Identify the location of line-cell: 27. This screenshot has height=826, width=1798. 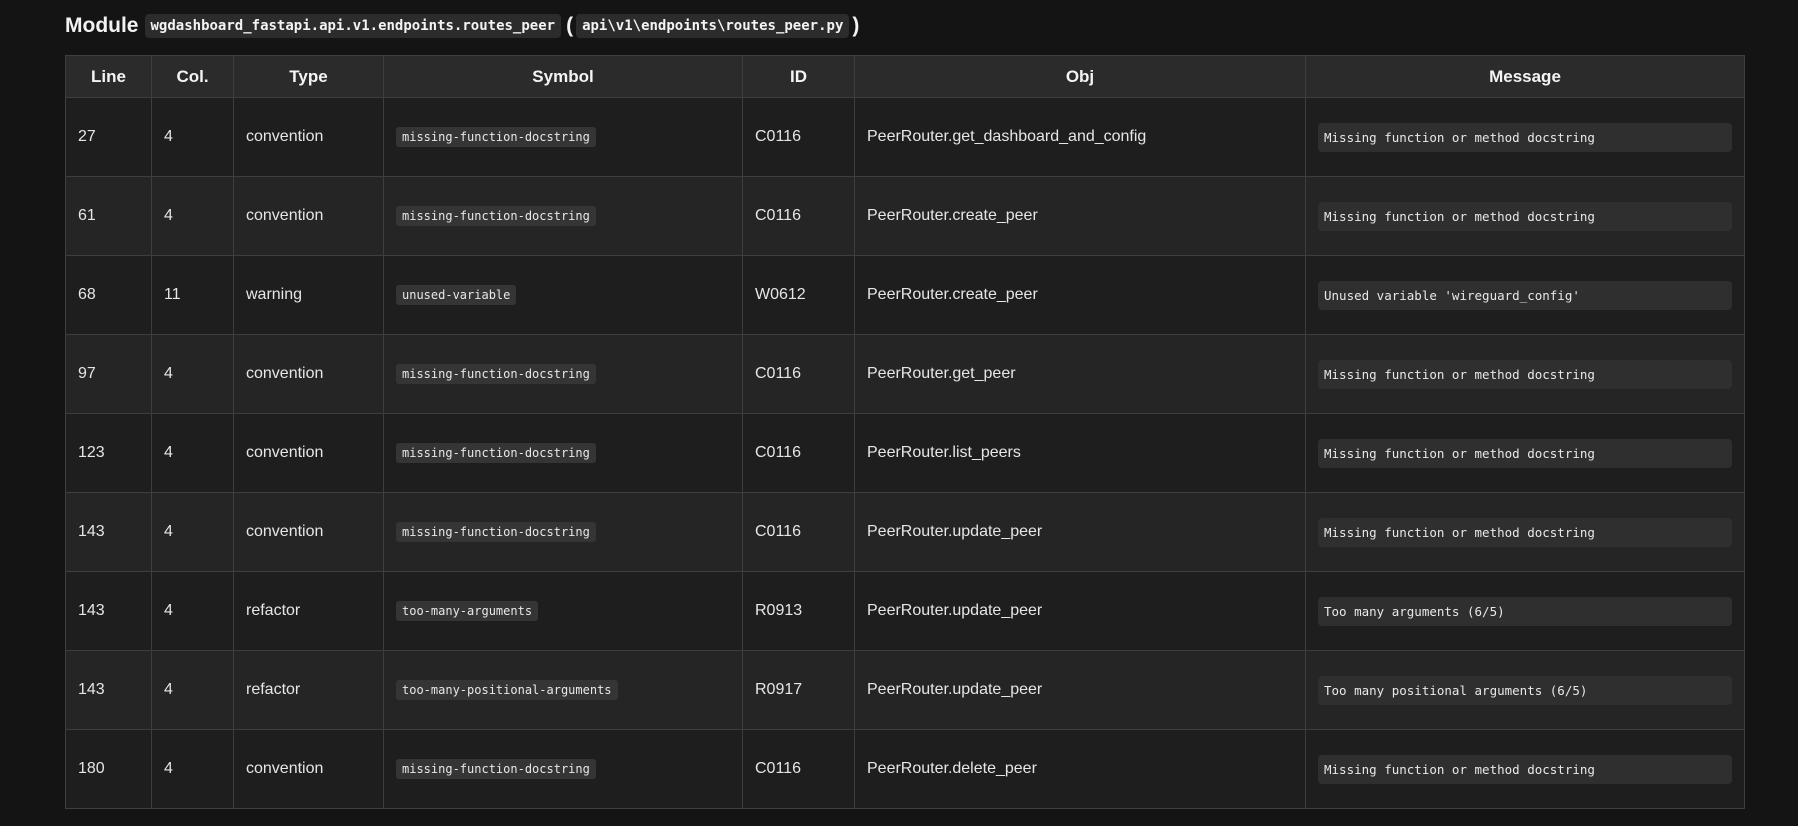
(108, 137).